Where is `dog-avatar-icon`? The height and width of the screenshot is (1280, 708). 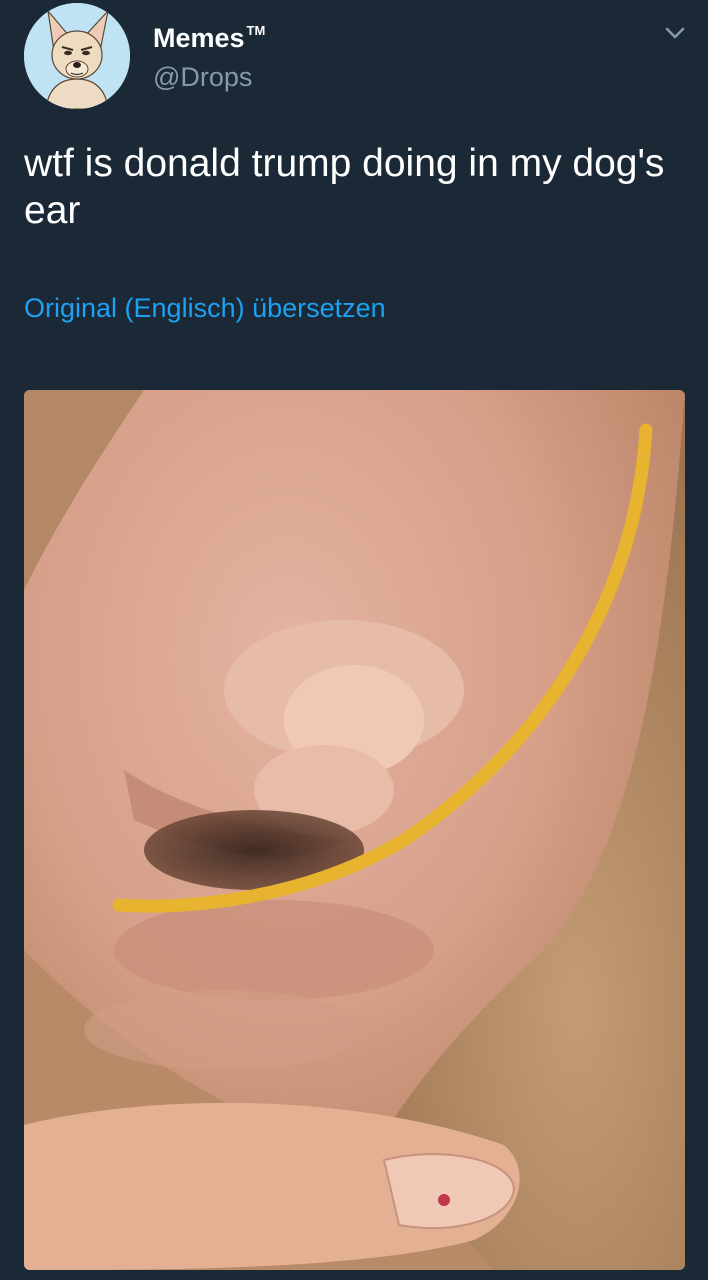
dog-avatar-icon is located at coordinates (77, 56).